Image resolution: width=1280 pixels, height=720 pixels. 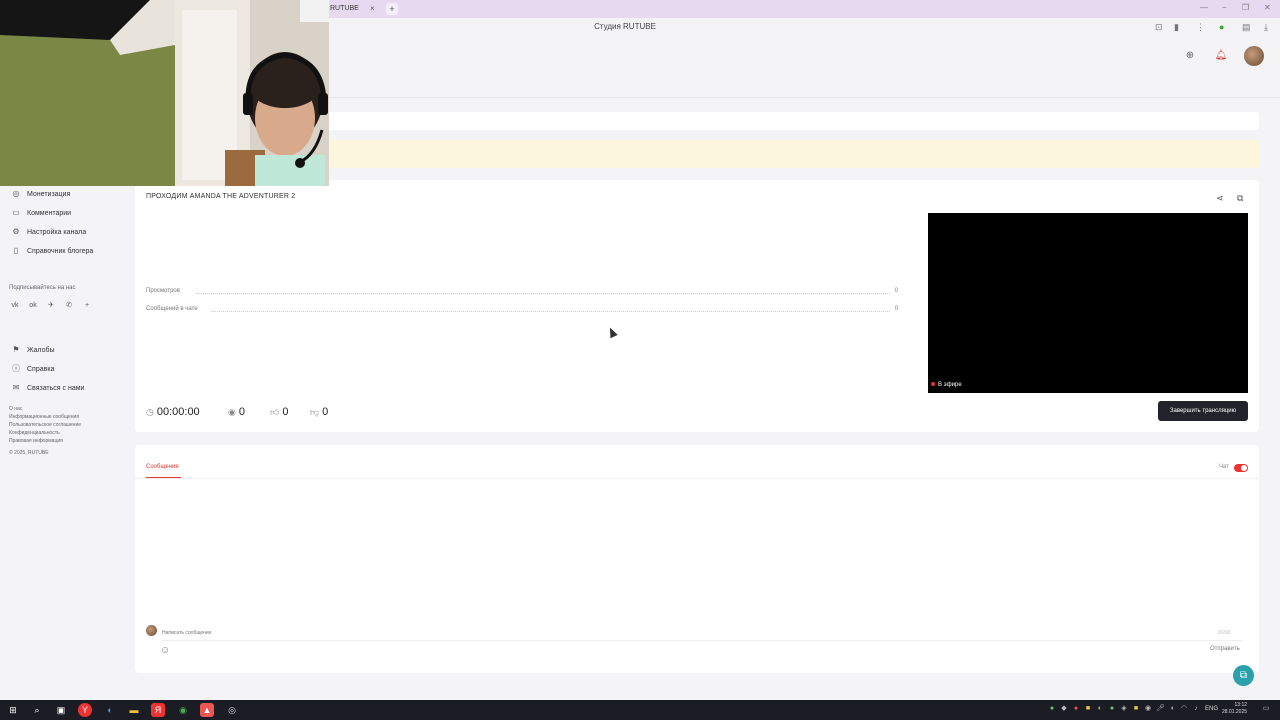 I want to click on thumbs-up-icon: 👍︎, so click(x=275, y=412).